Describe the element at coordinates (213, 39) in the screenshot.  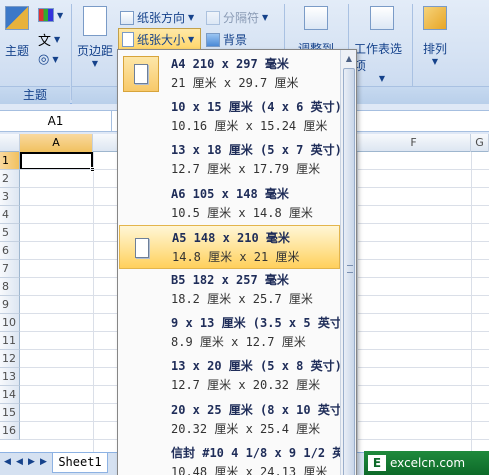
I see `background-icon` at that location.